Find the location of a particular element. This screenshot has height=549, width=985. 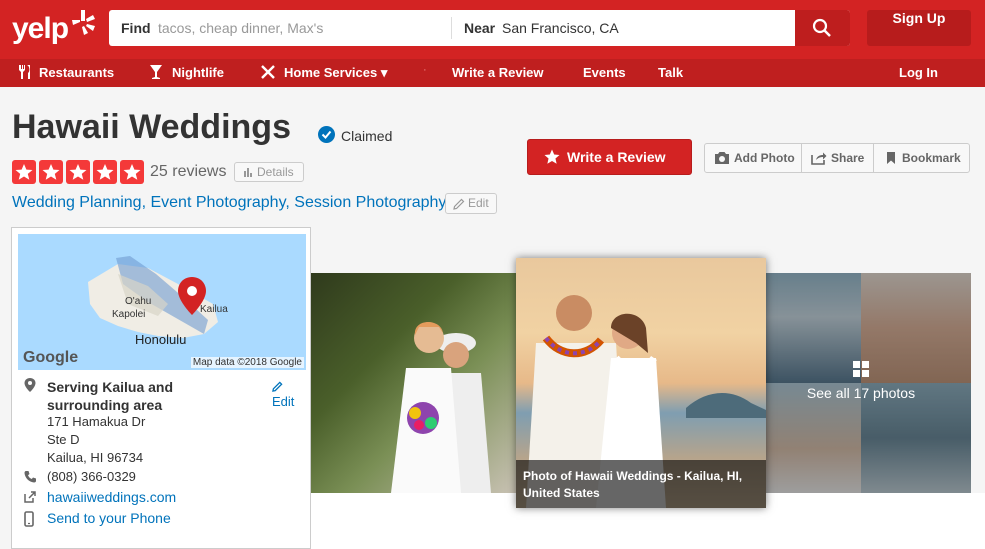

mobile-phone-icon is located at coordinates (29, 519).